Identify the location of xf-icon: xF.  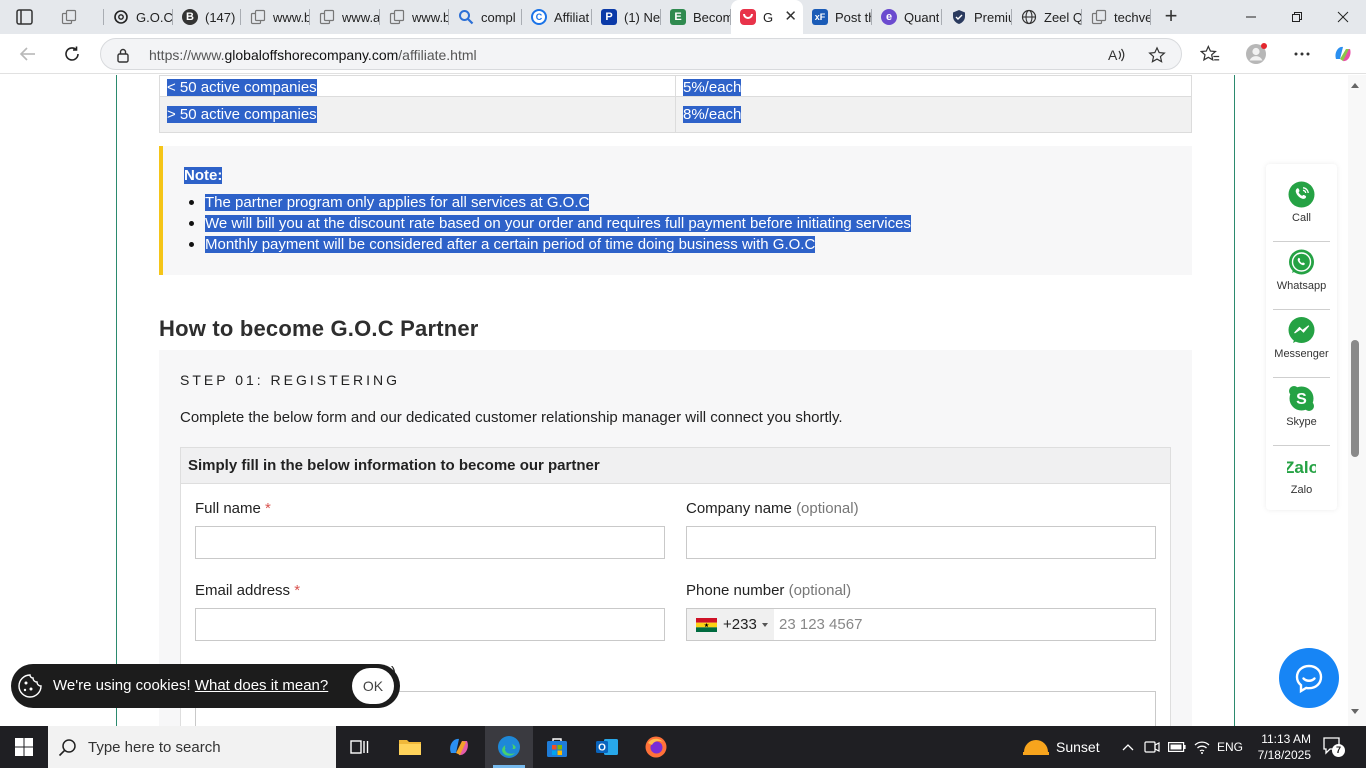
(820, 17).